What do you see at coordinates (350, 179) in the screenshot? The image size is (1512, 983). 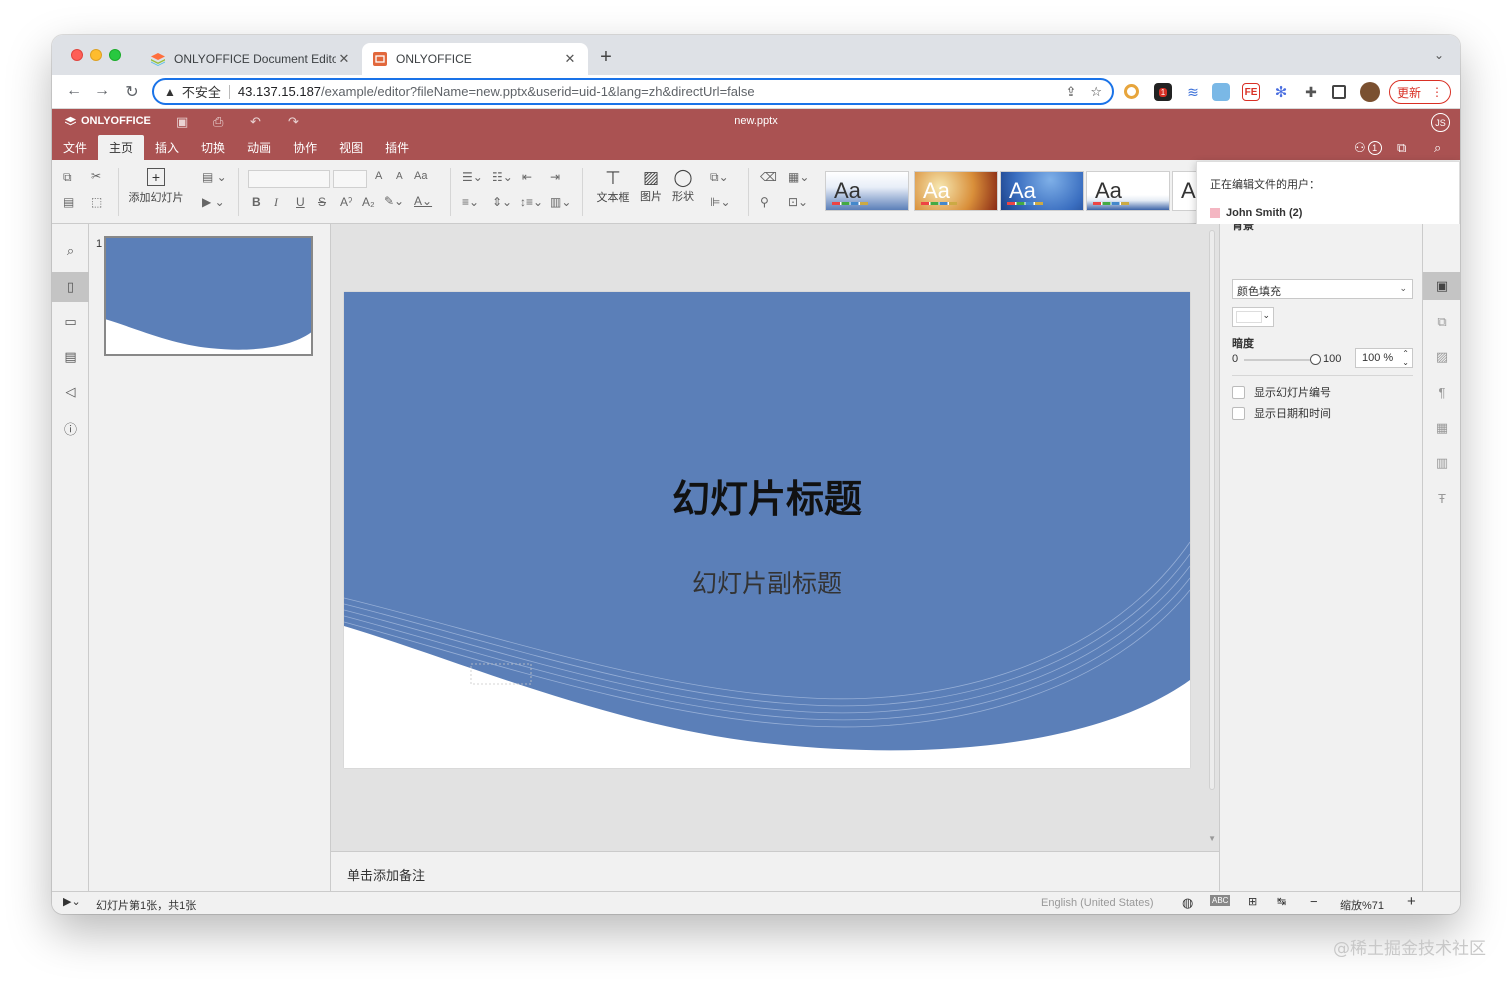 I see `font-size-select` at bounding box center [350, 179].